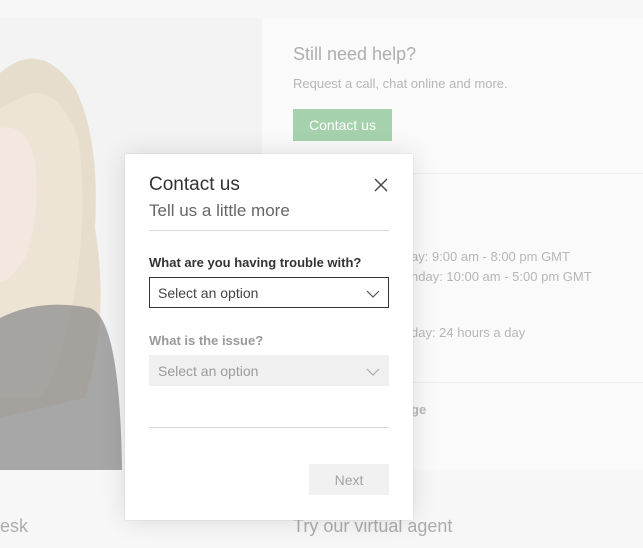 The image size is (643, 548). Describe the element at coordinates (349, 479) in the screenshot. I see `next-button: Next` at that location.